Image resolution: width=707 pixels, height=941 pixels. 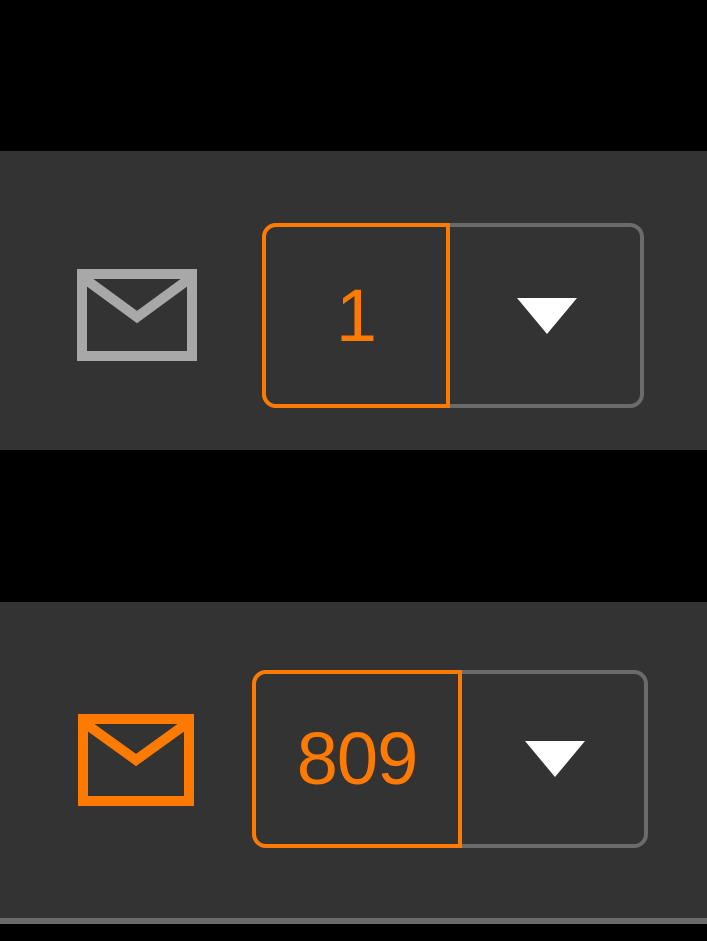 I want to click on divider, so click(x=353, y=921).